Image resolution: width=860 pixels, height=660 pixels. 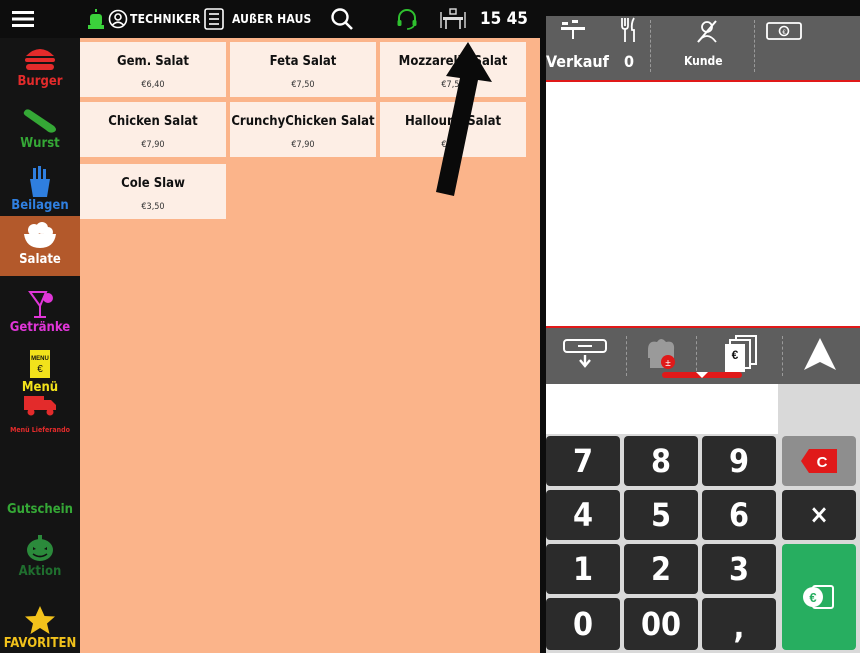 I want to click on user-icon, so click(x=118, y=19).